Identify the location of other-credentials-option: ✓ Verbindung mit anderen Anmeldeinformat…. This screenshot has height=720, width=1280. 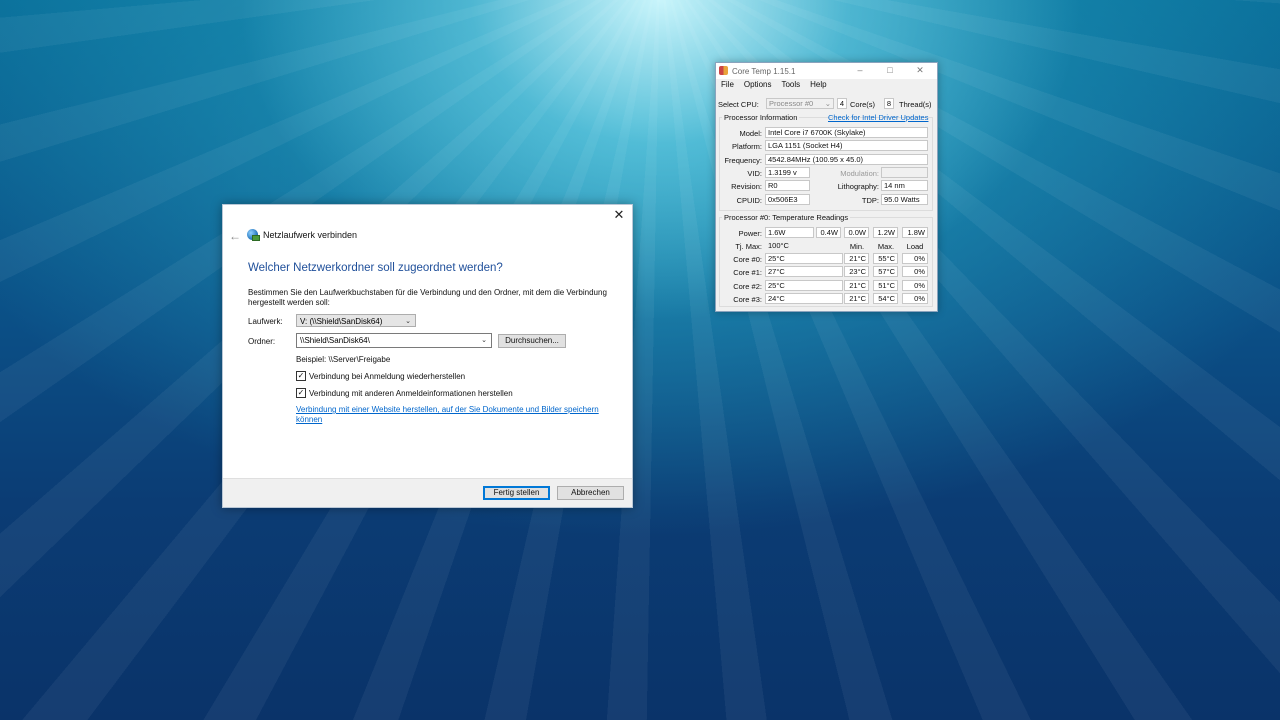
(404, 393).